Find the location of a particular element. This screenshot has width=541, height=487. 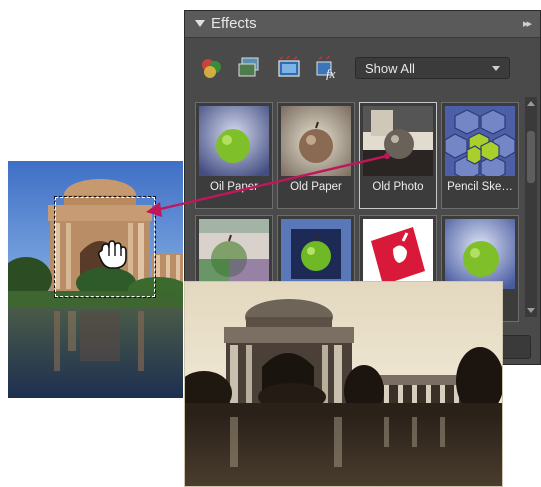

scroll-down-icon is located at coordinates (531, 310).